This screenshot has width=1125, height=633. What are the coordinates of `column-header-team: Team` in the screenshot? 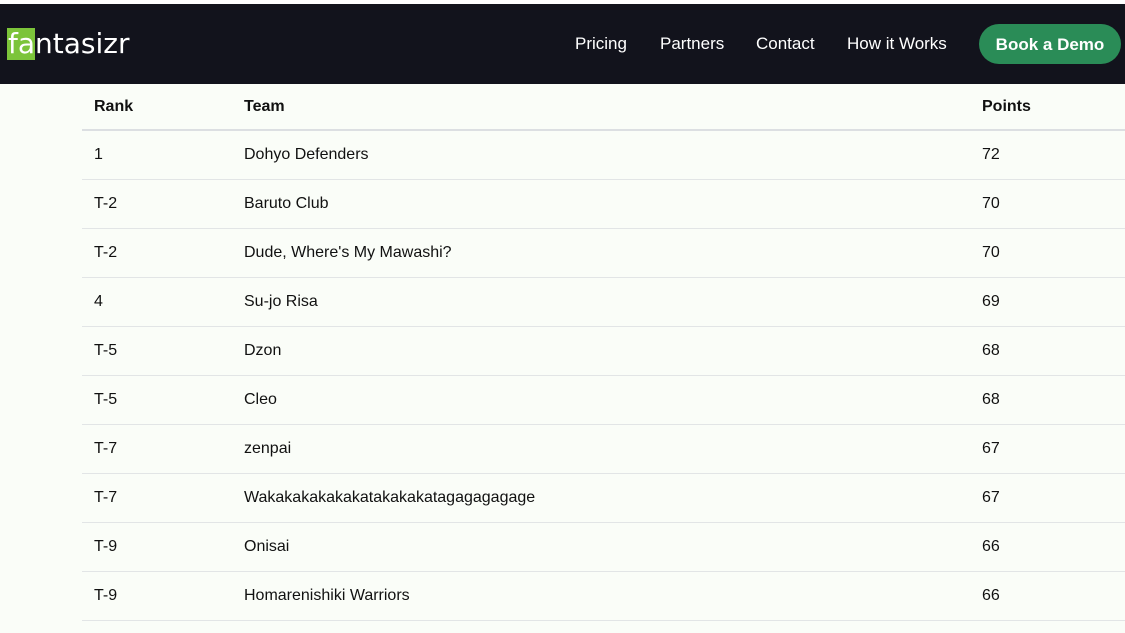 It's located at (601, 107).